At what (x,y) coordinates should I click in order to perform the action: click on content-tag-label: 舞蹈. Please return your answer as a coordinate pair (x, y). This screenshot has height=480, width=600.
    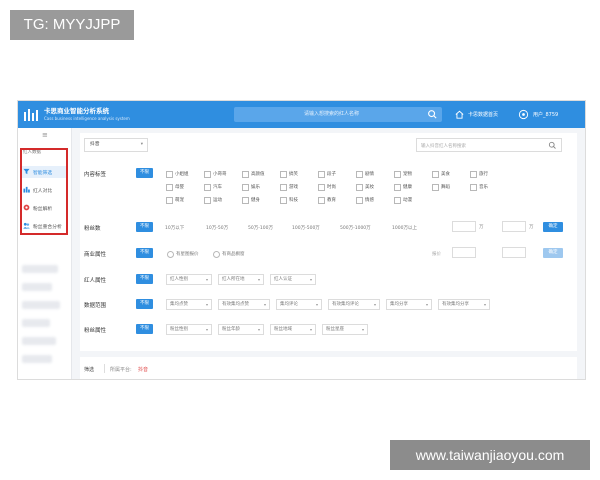
    Looking at the image, I should click on (445, 187).